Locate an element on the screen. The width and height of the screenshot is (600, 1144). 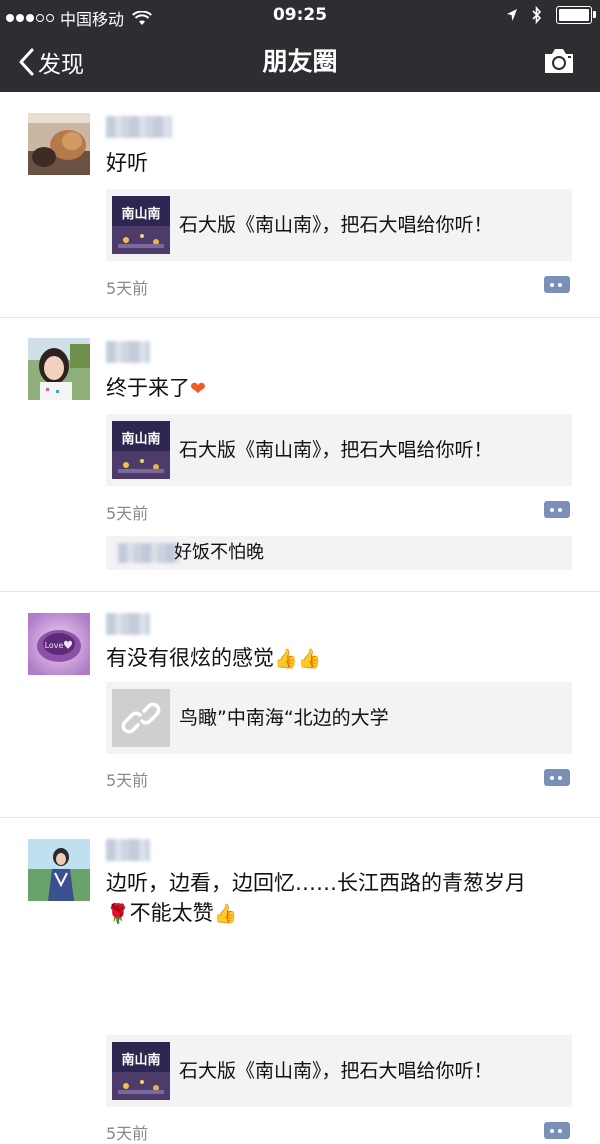
page-title: 朋友圈 is located at coordinates (300, 61).